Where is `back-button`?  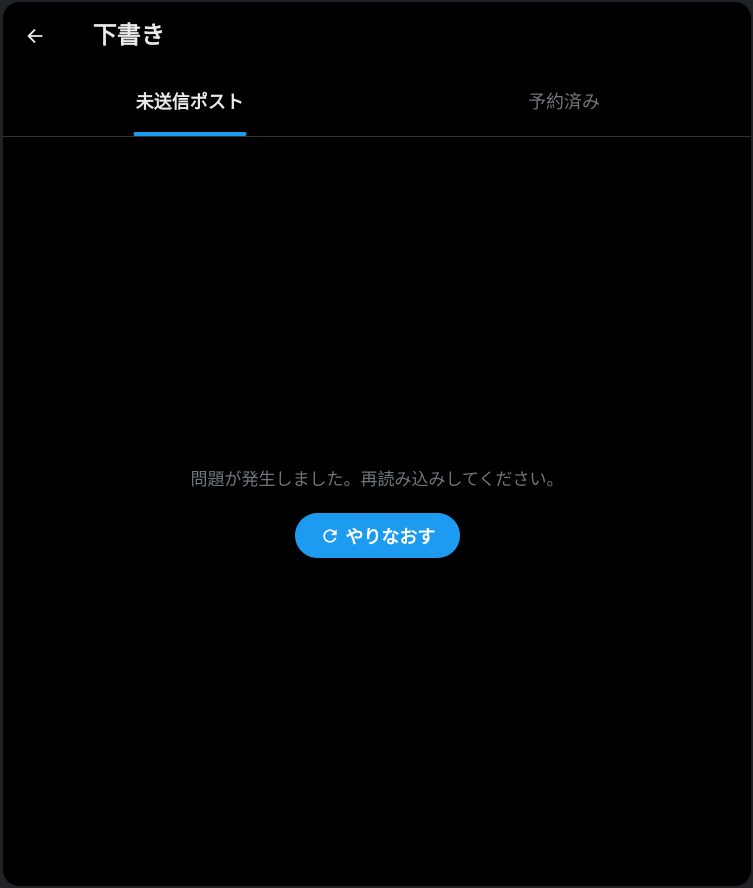 back-button is located at coordinates (35, 36).